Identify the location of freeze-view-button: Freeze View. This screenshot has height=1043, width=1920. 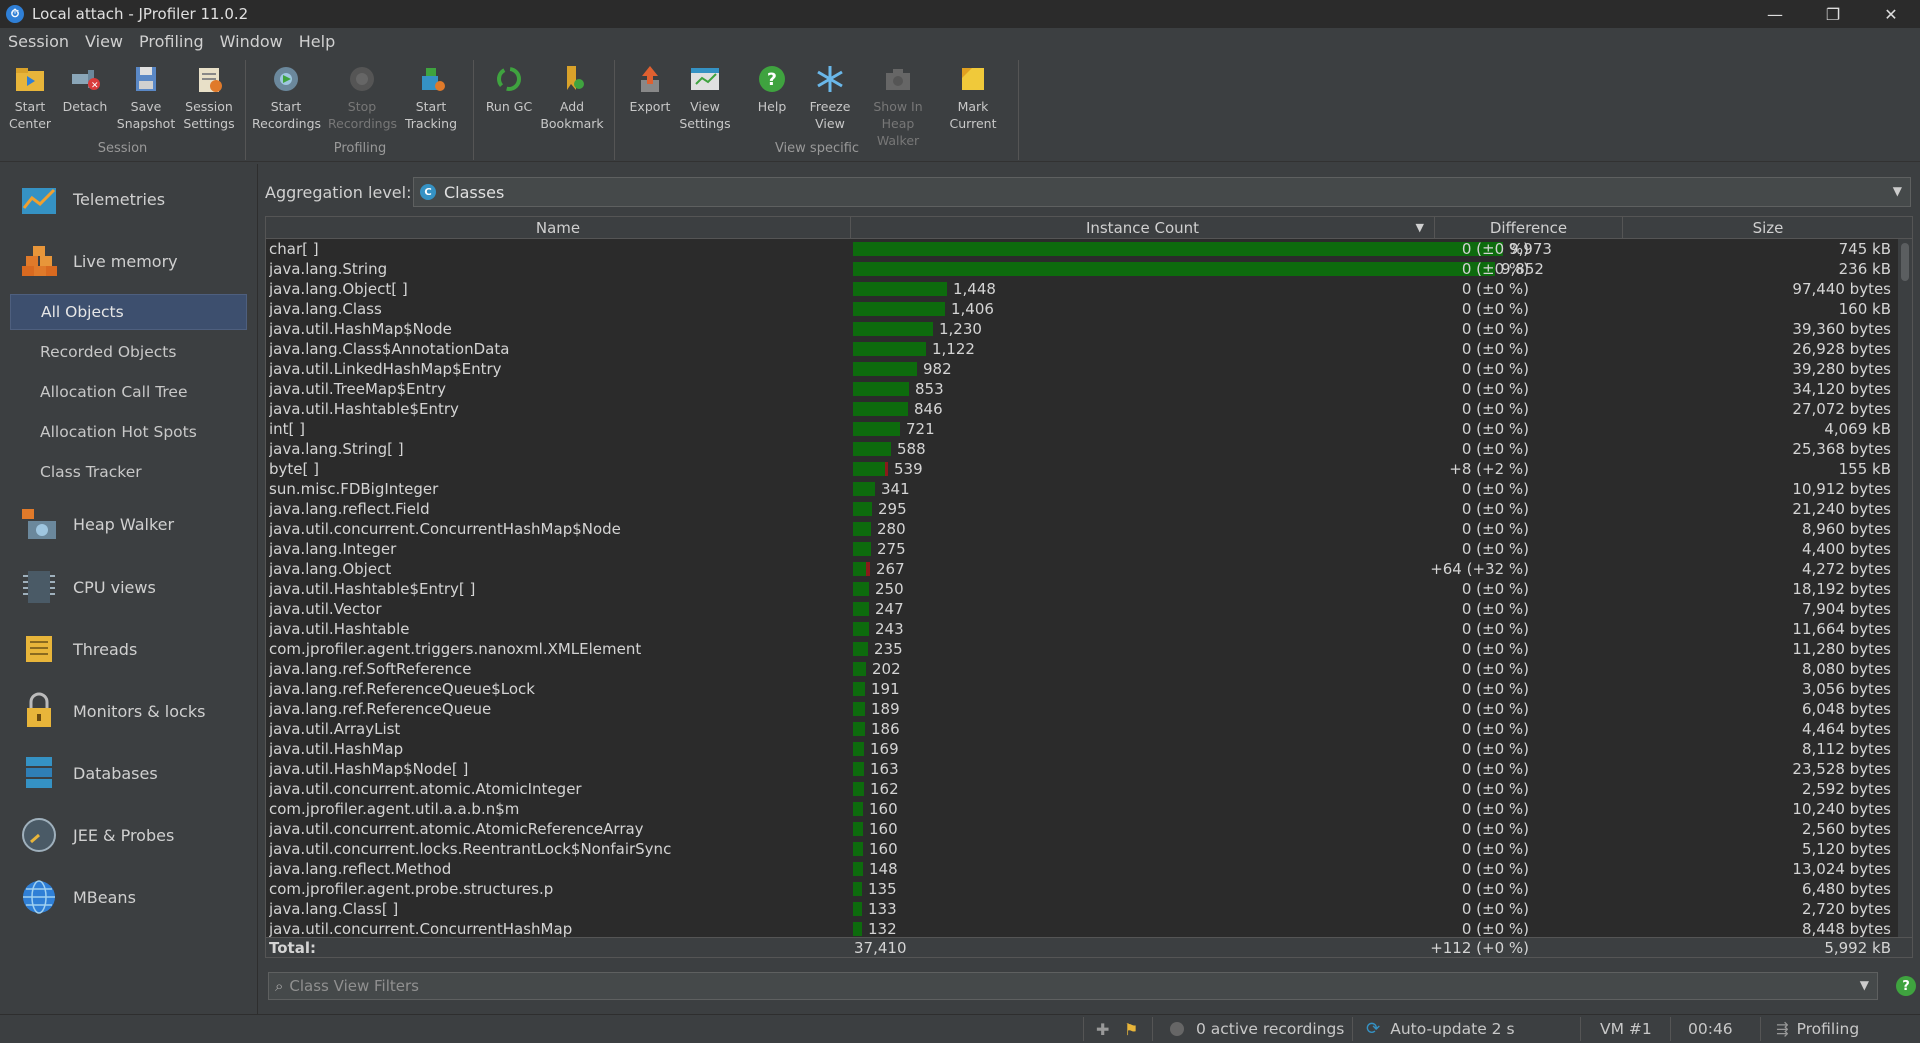
(830, 101).